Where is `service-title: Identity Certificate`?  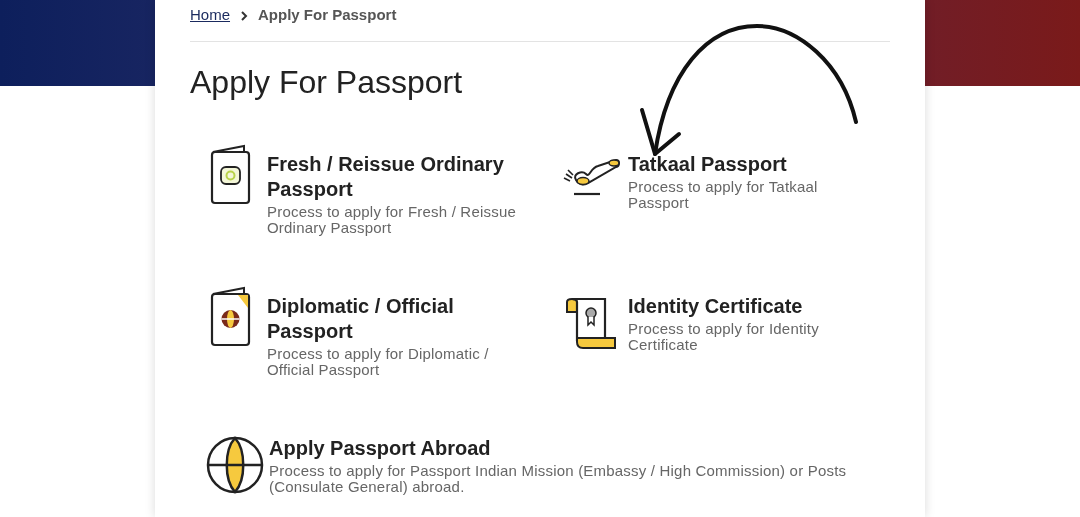 service-title: Identity Certificate is located at coordinates (728, 306).